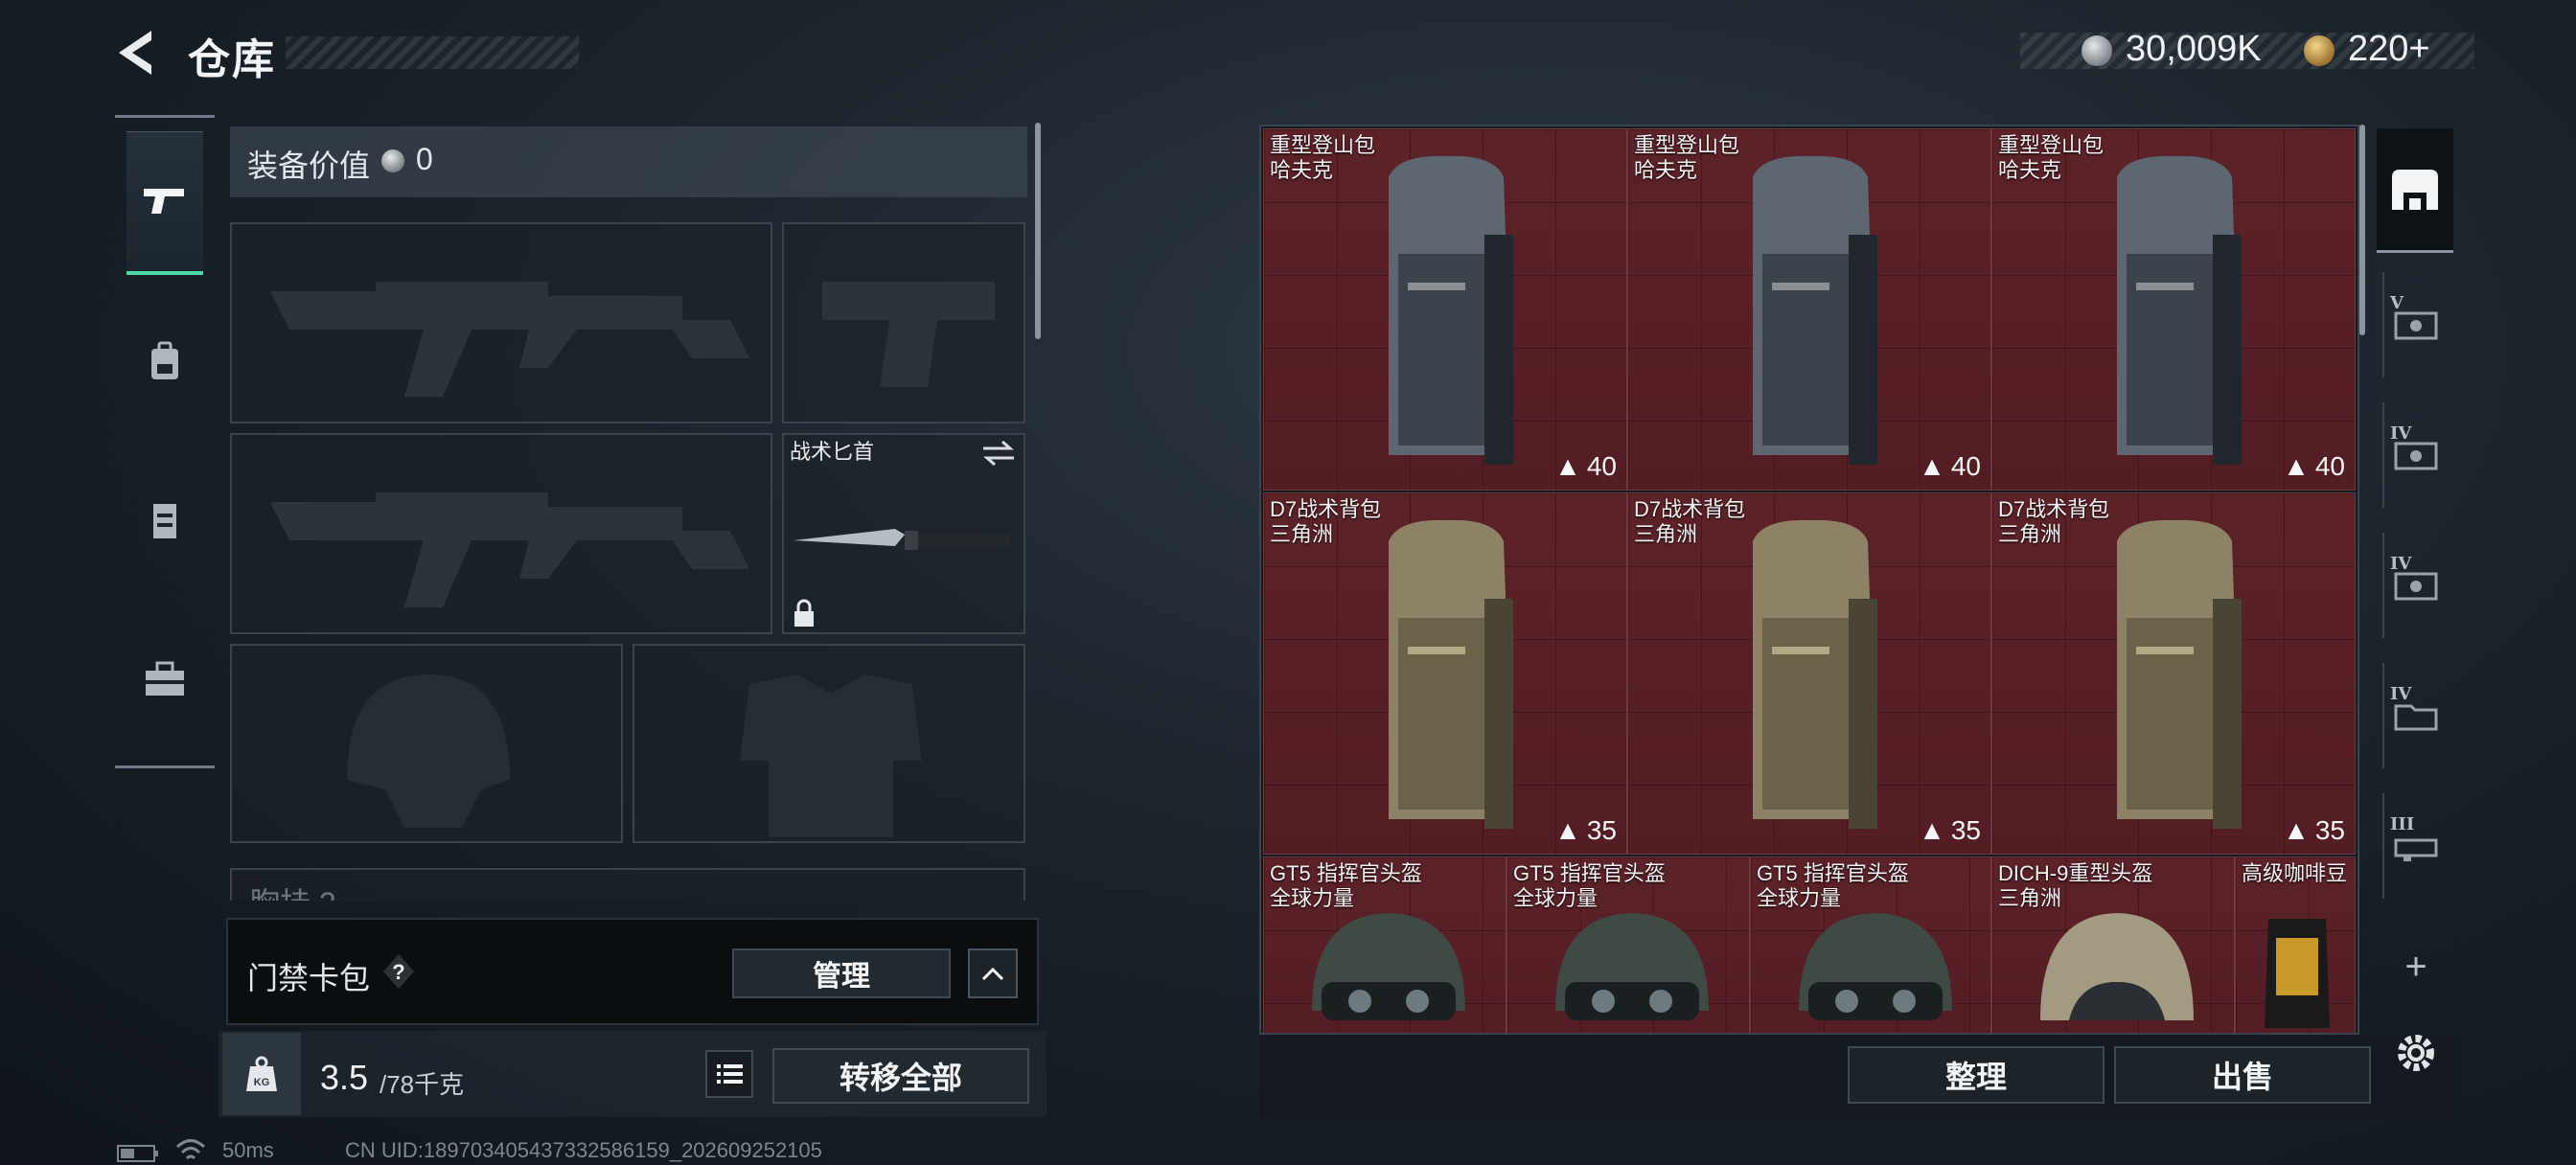 This screenshot has width=2576, height=1165. Describe the element at coordinates (627, 885) in the screenshot. I see `chest-rig-slot: 胸挂 2` at that location.